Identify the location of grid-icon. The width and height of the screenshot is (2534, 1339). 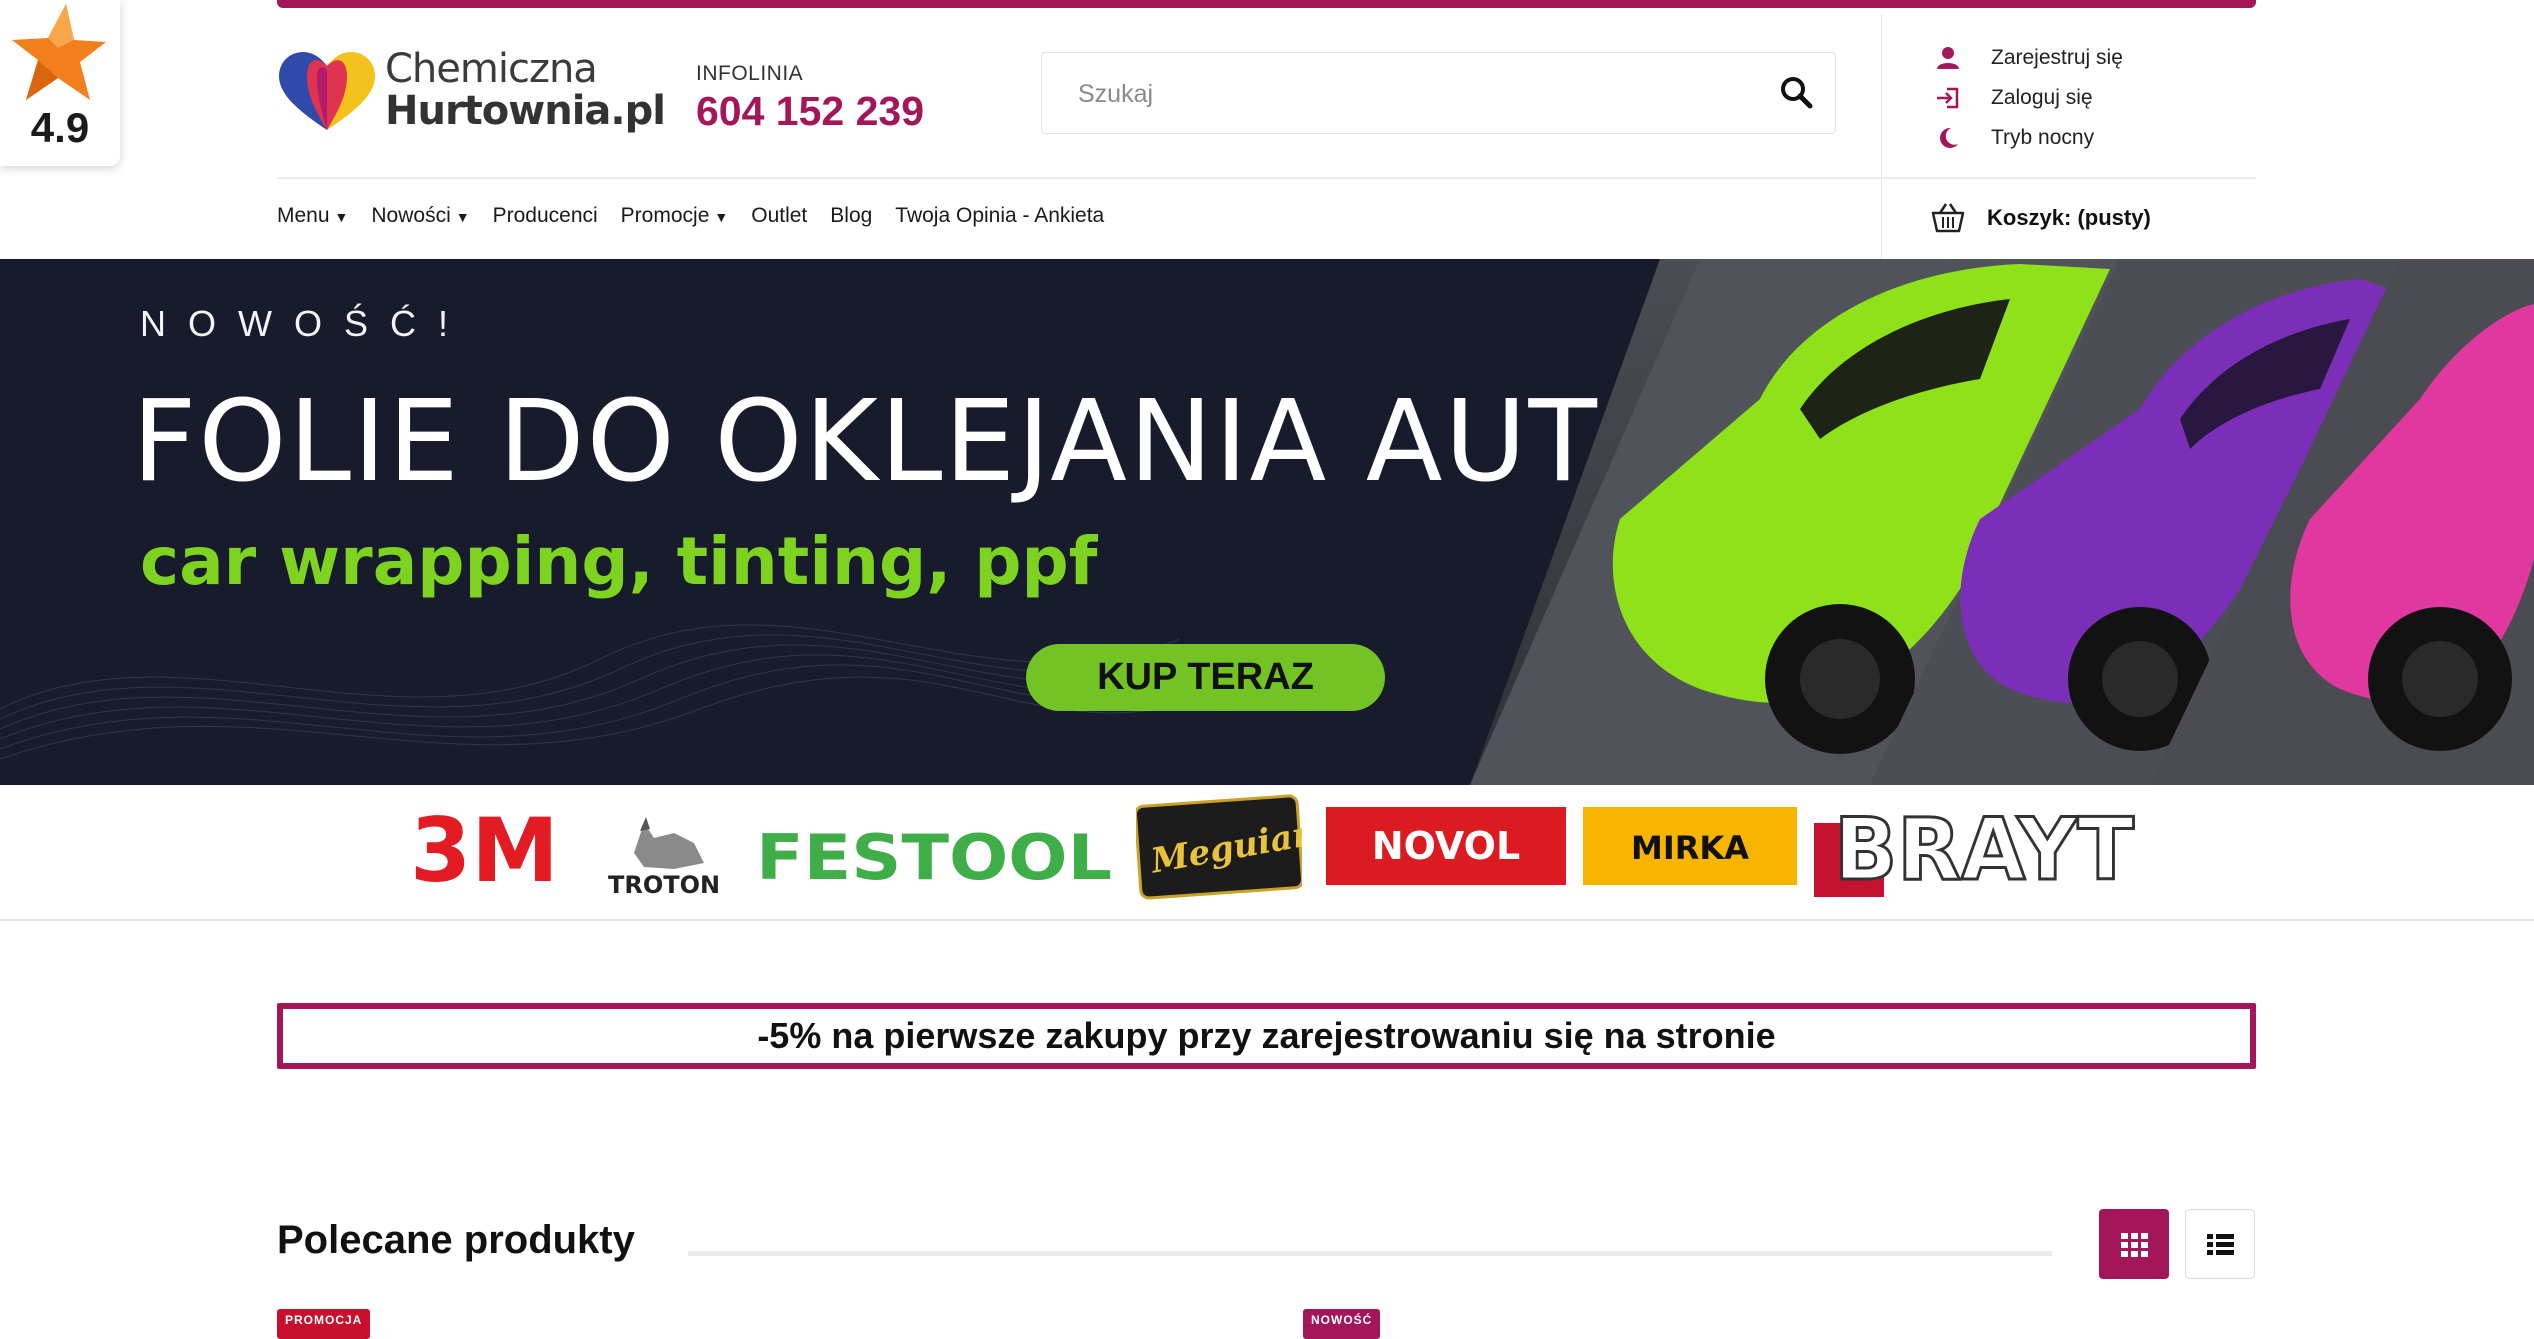
(2134, 1245).